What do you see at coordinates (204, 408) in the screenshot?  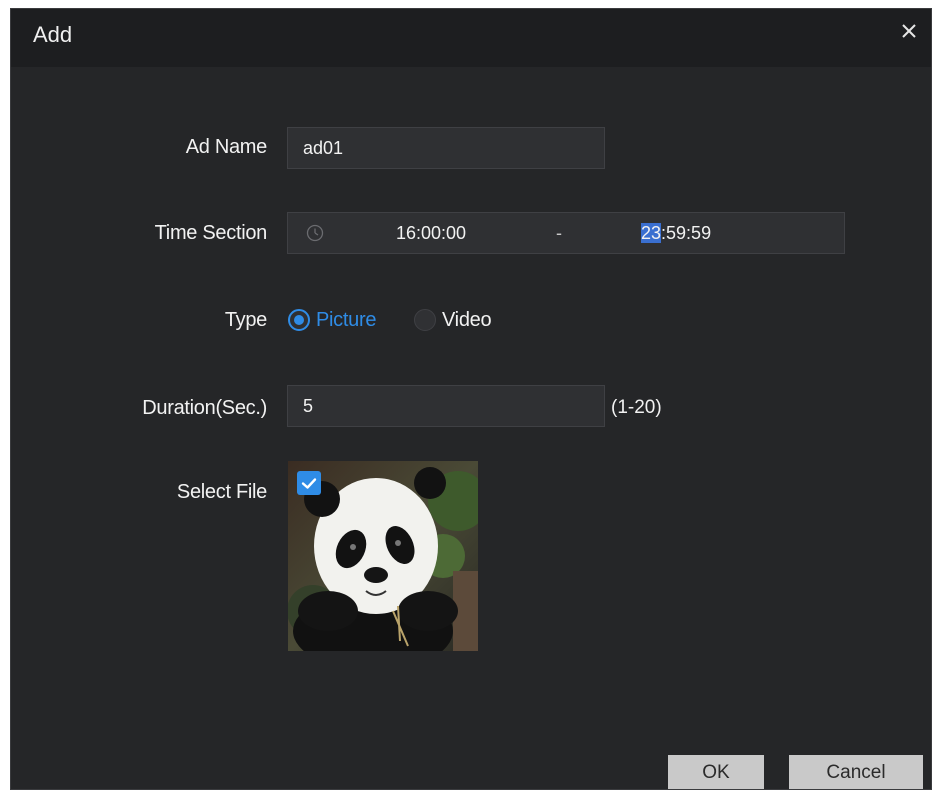 I see `duration-label: Duration(Sec.)` at bounding box center [204, 408].